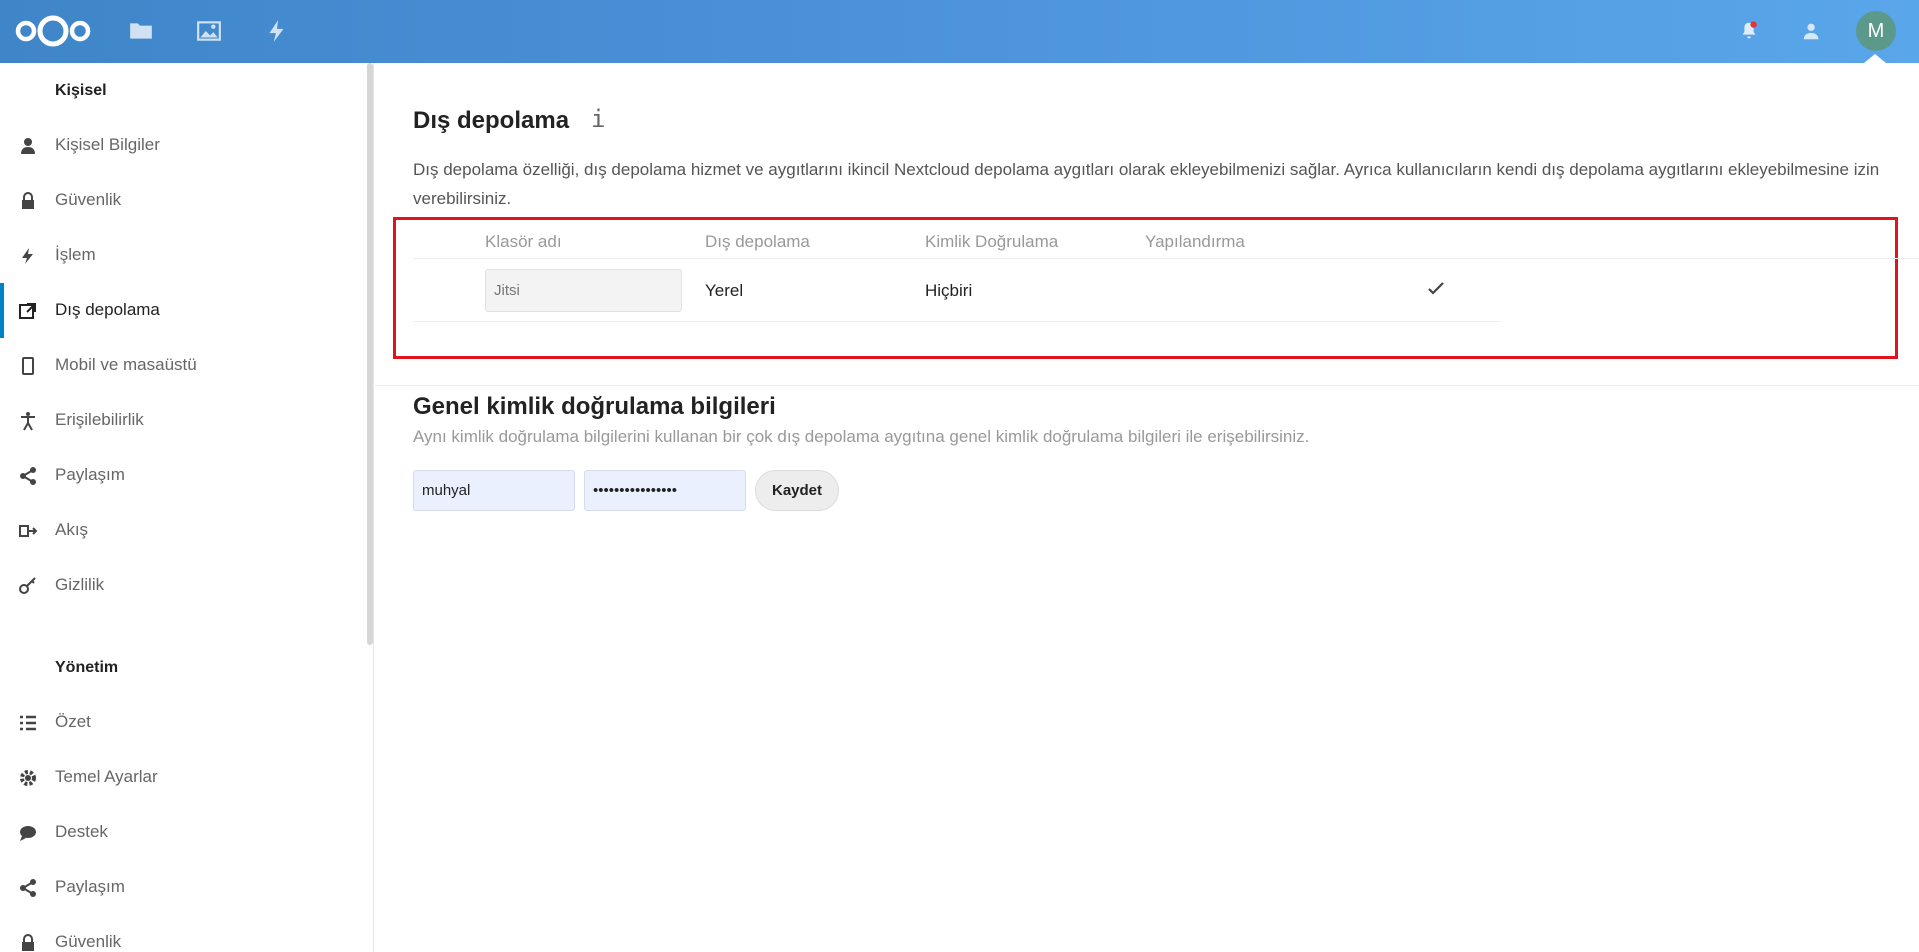  I want to click on accessibility-icon, so click(28, 421).